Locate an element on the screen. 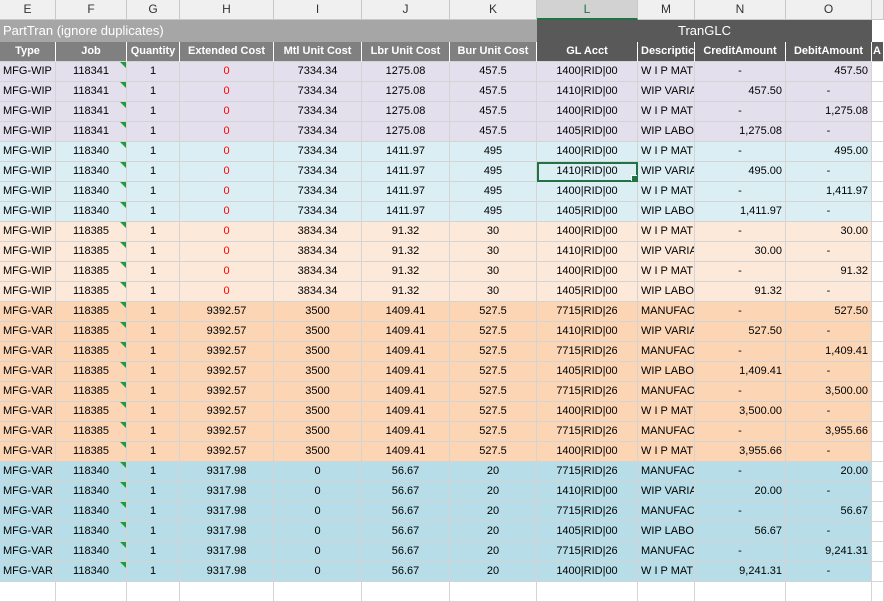 This screenshot has height=602, width=884. lbr-unit-cost-cell: 1409.41 is located at coordinates (406, 432).